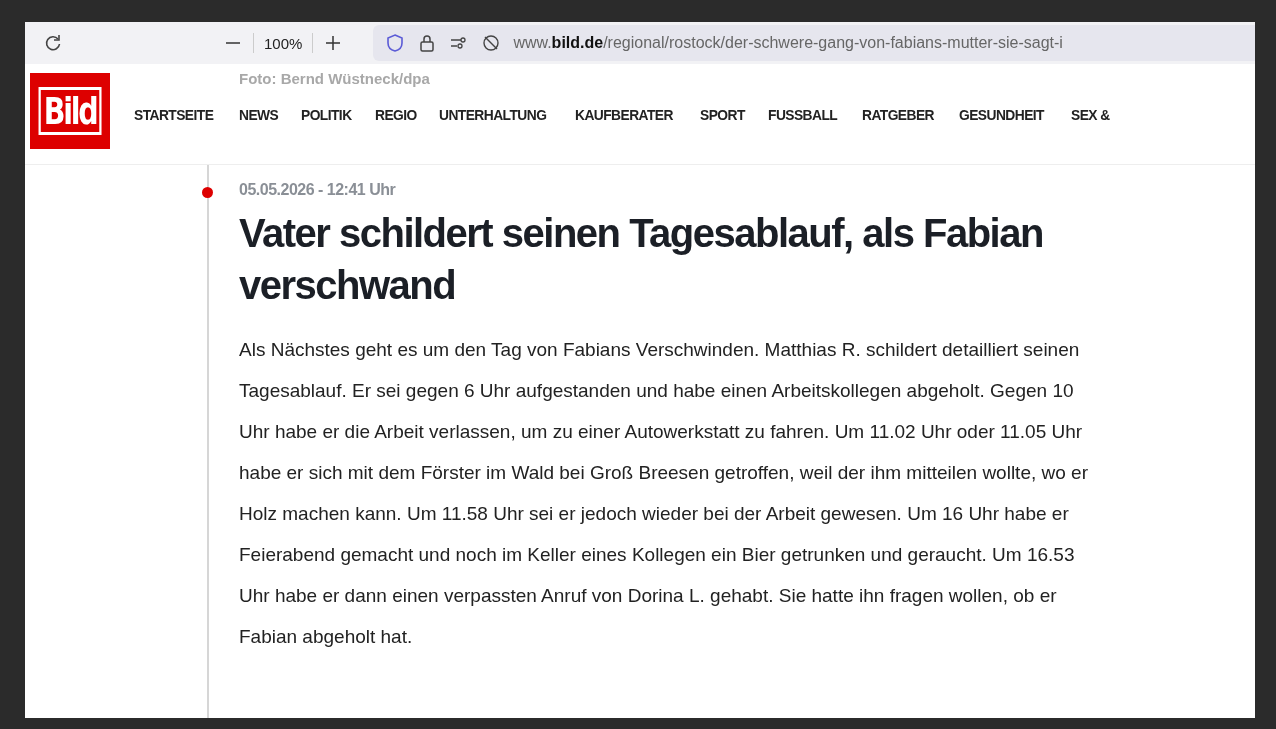 The width and height of the screenshot is (1276, 729). Describe the element at coordinates (395, 114) in the screenshot. I see `nav-link: REGIO` at that location.